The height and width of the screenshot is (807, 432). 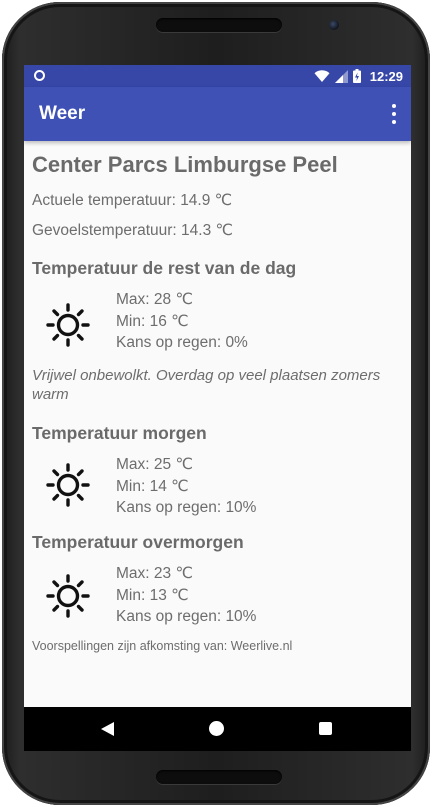 What do you see at coordinates (119, 433) in the screenshot?
I see `forecast-heading-tomorrow: Temperatuur morgen` at bounding box center [119, 433].